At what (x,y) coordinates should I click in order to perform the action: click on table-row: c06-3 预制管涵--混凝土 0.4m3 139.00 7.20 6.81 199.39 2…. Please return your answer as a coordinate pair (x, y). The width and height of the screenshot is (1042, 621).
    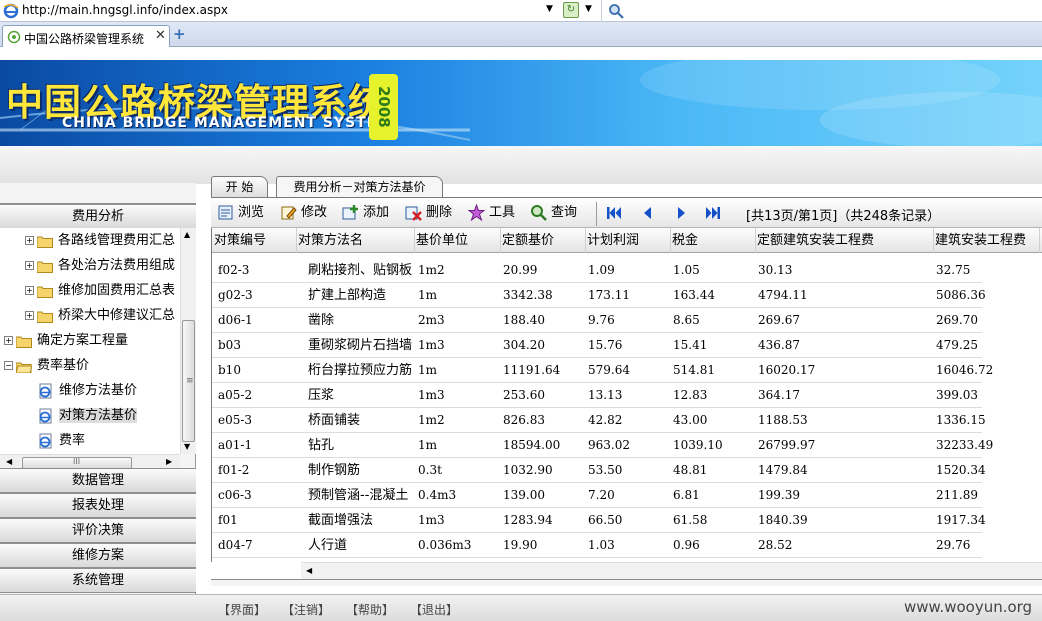
    Looking at the image, I should click on (597, 495).